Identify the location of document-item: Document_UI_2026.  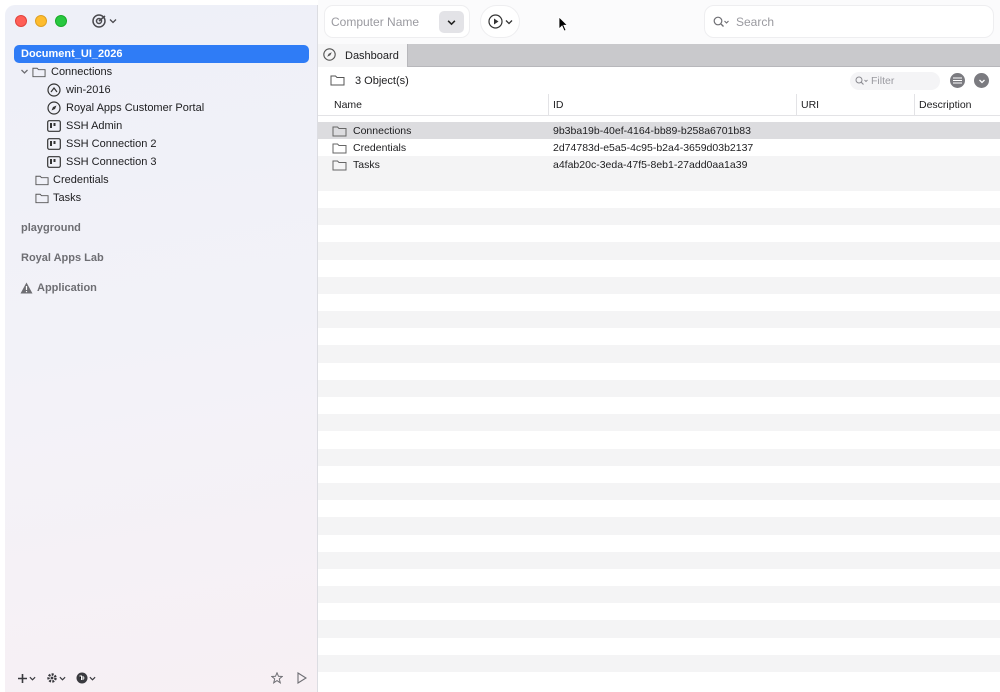
(161, 54).